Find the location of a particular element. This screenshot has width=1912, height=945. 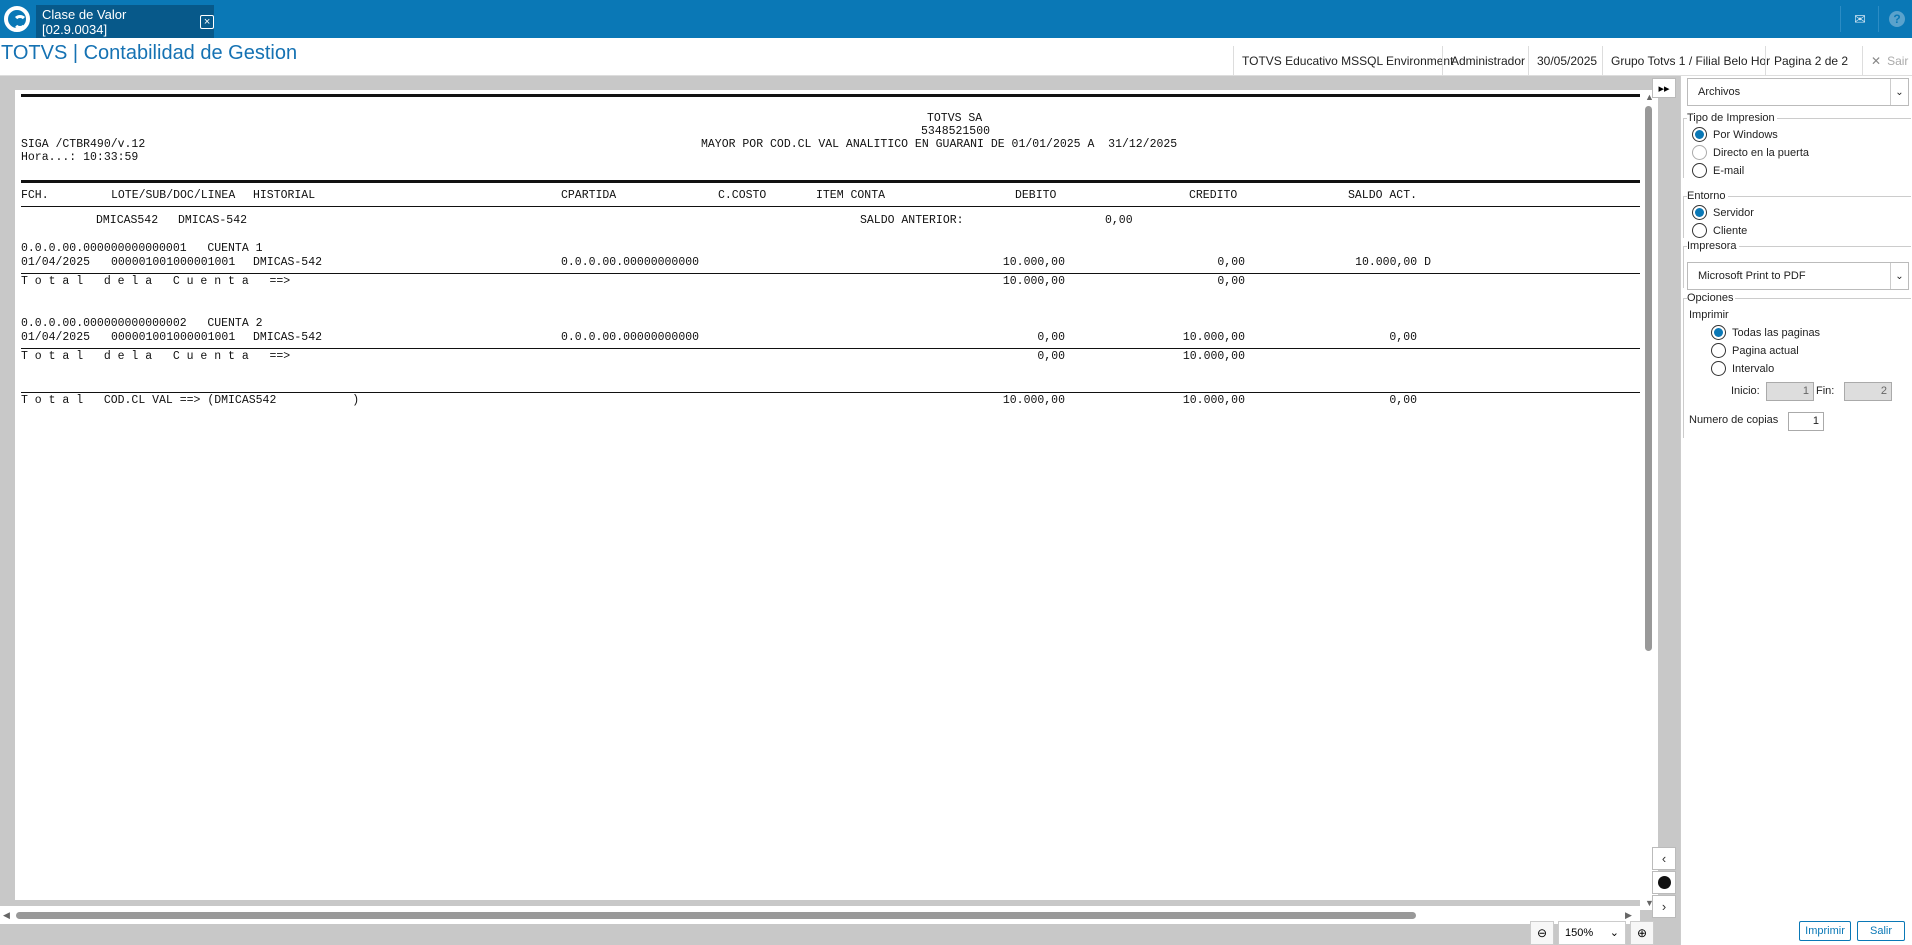

account-total-debit: 0,00 is located at coordinates (1051, 356).